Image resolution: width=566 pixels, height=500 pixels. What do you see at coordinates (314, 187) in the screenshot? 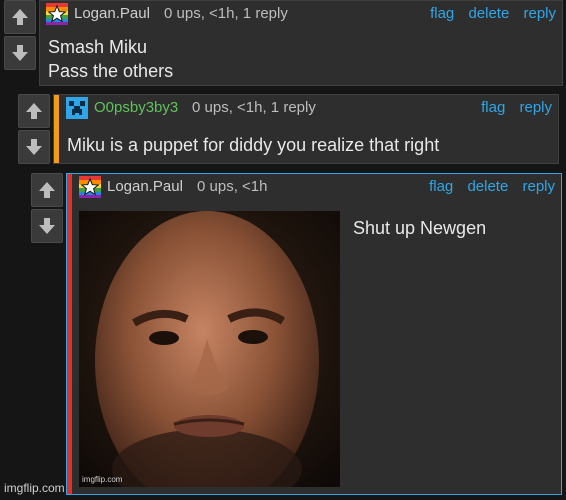
I see `comment-header: Logan.Paul 0 ups, <1h flag delete reply` at bounding box center [314, 187].